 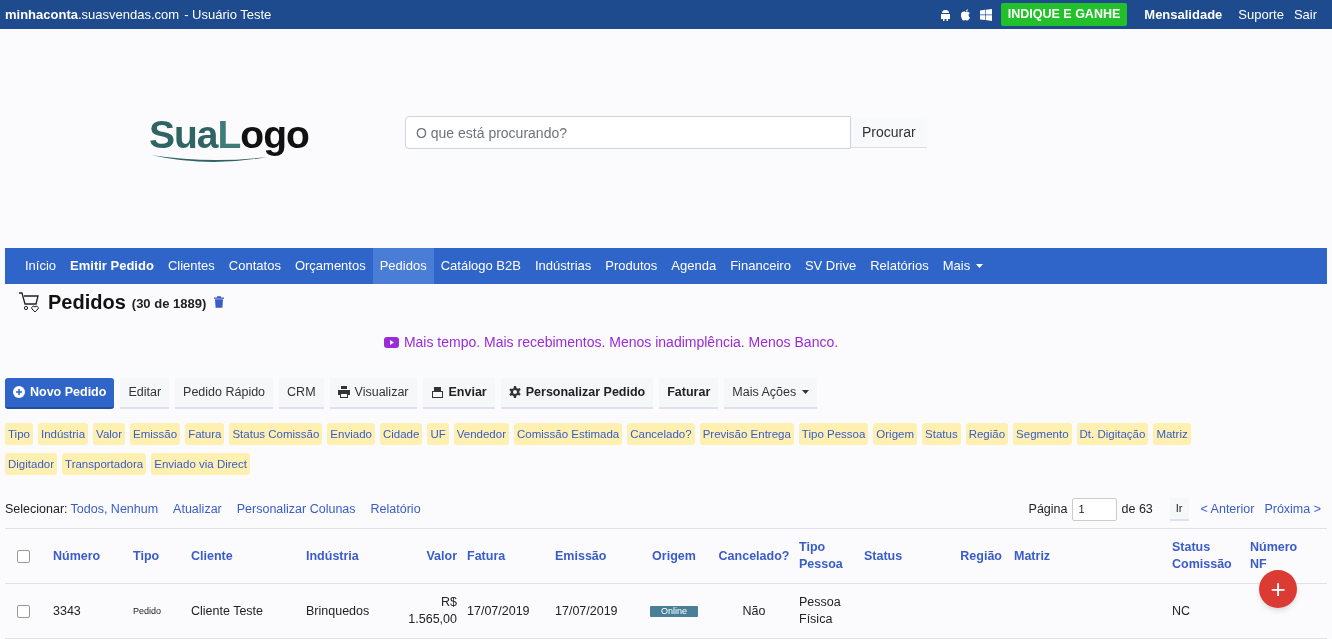 What do you see at coordinates (674, 556) in the screenshot?
I see `column-header: Origem` at bounding box center [674, 556].